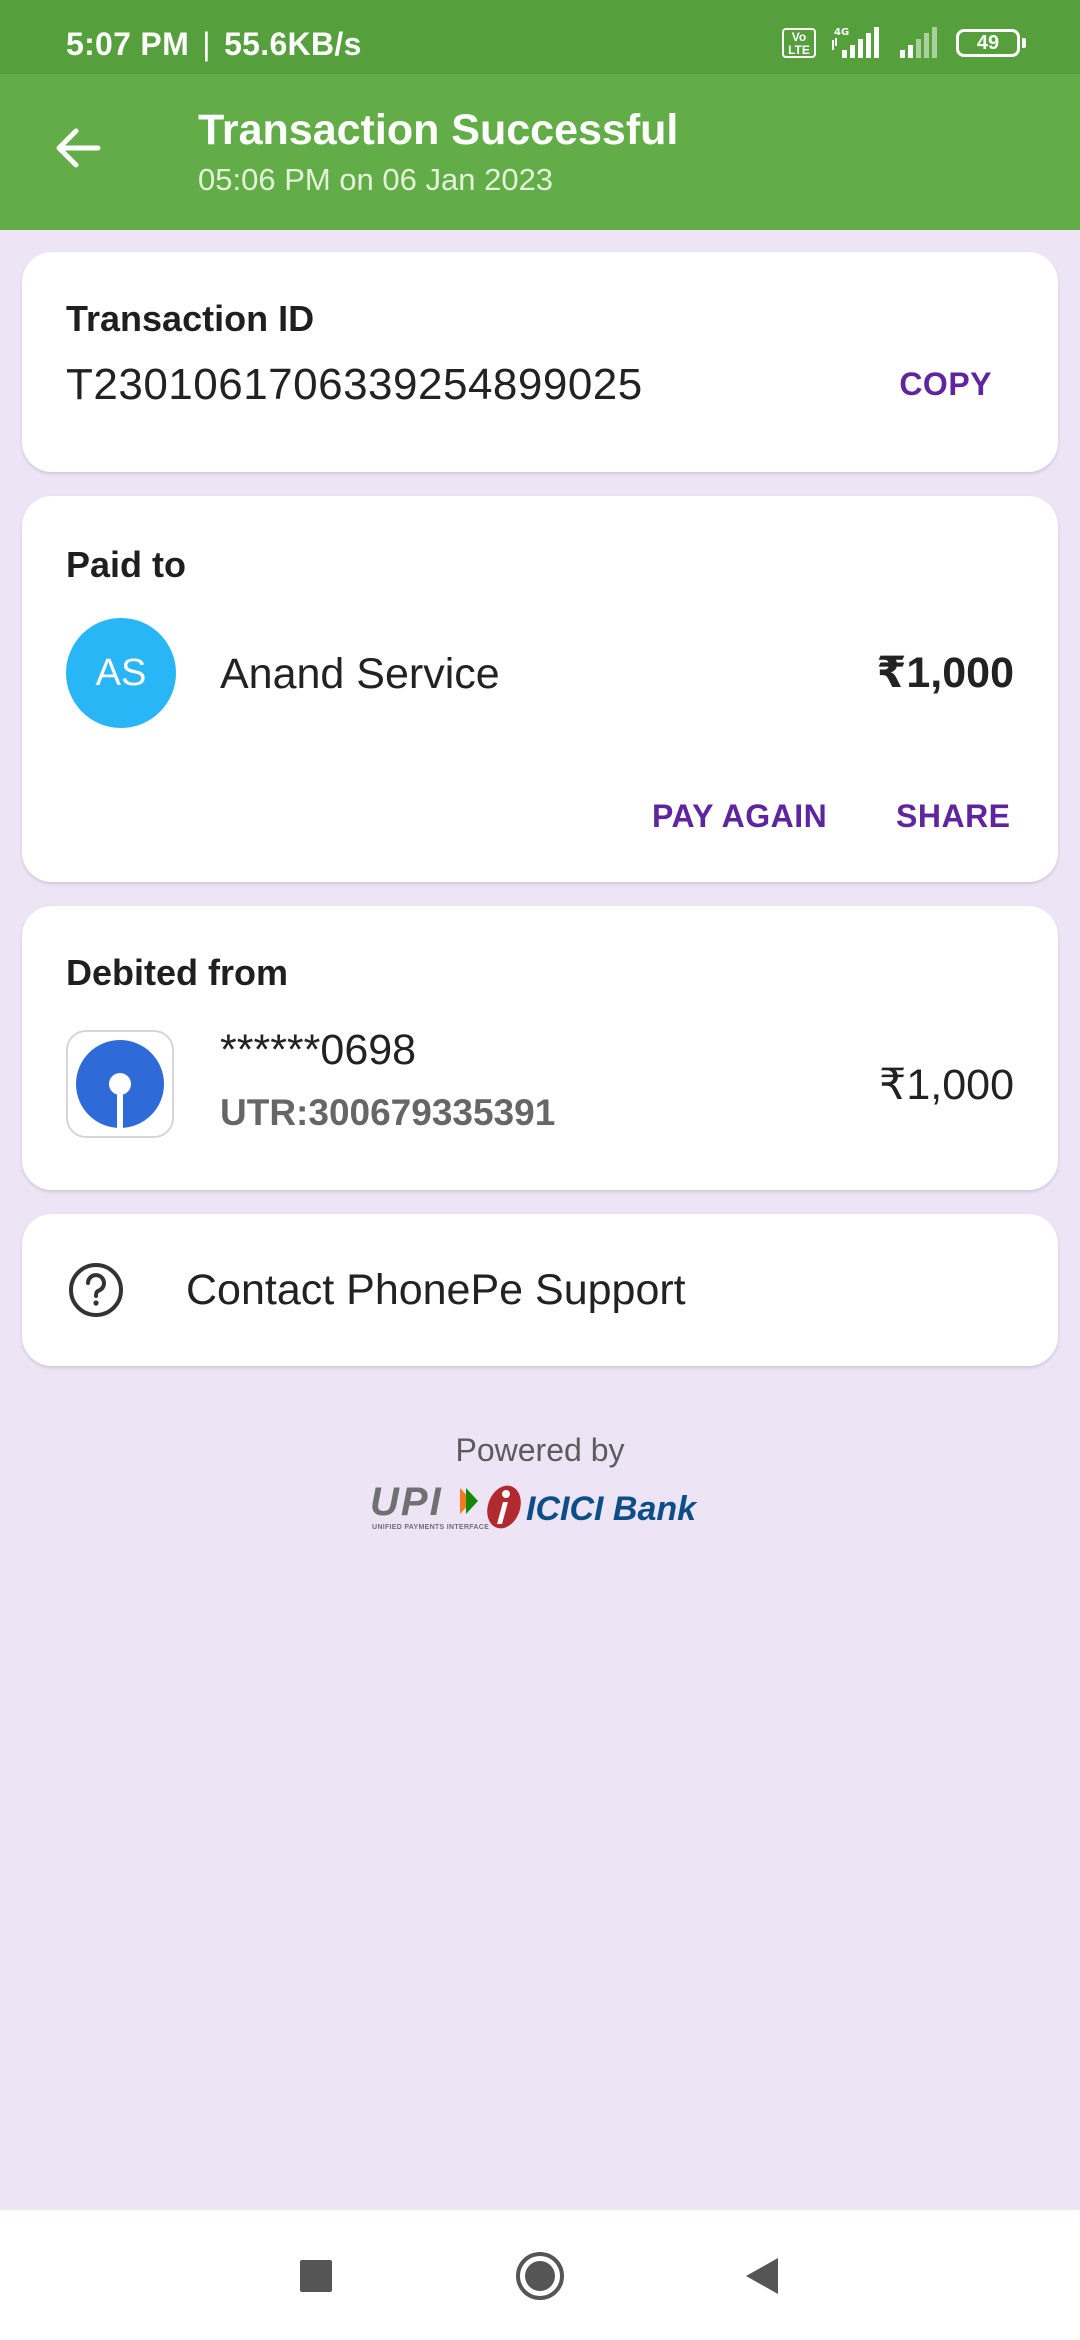 The image size is (1080, 2340). I want to click on sbi-logo-icon, so click(120, 1084).